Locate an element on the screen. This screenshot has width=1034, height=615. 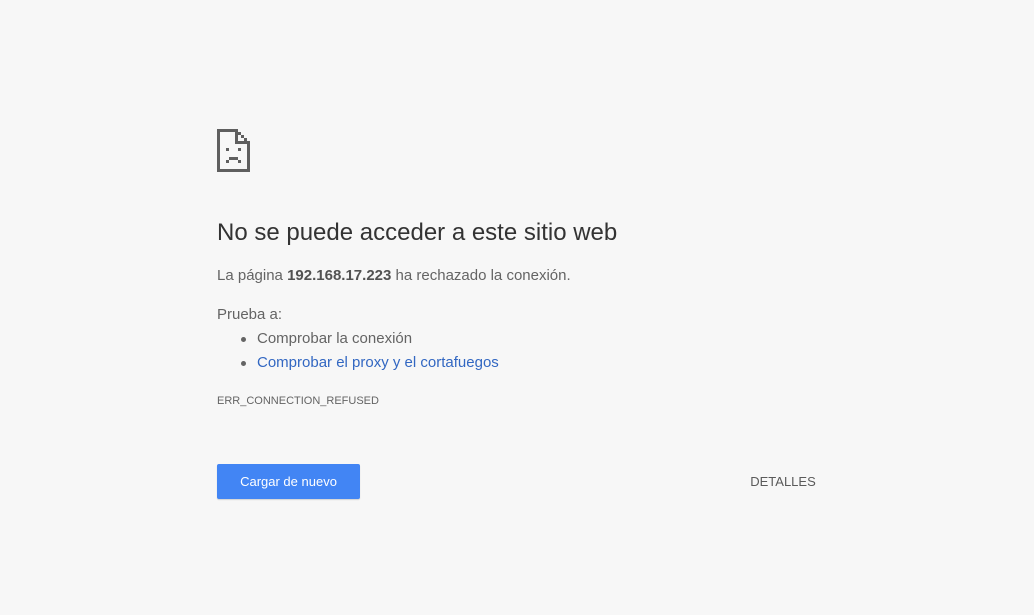
suggestion-check-proxy-firewall: Comprobar el proxy y el cortafuegos is located at coordinates (358, 366).